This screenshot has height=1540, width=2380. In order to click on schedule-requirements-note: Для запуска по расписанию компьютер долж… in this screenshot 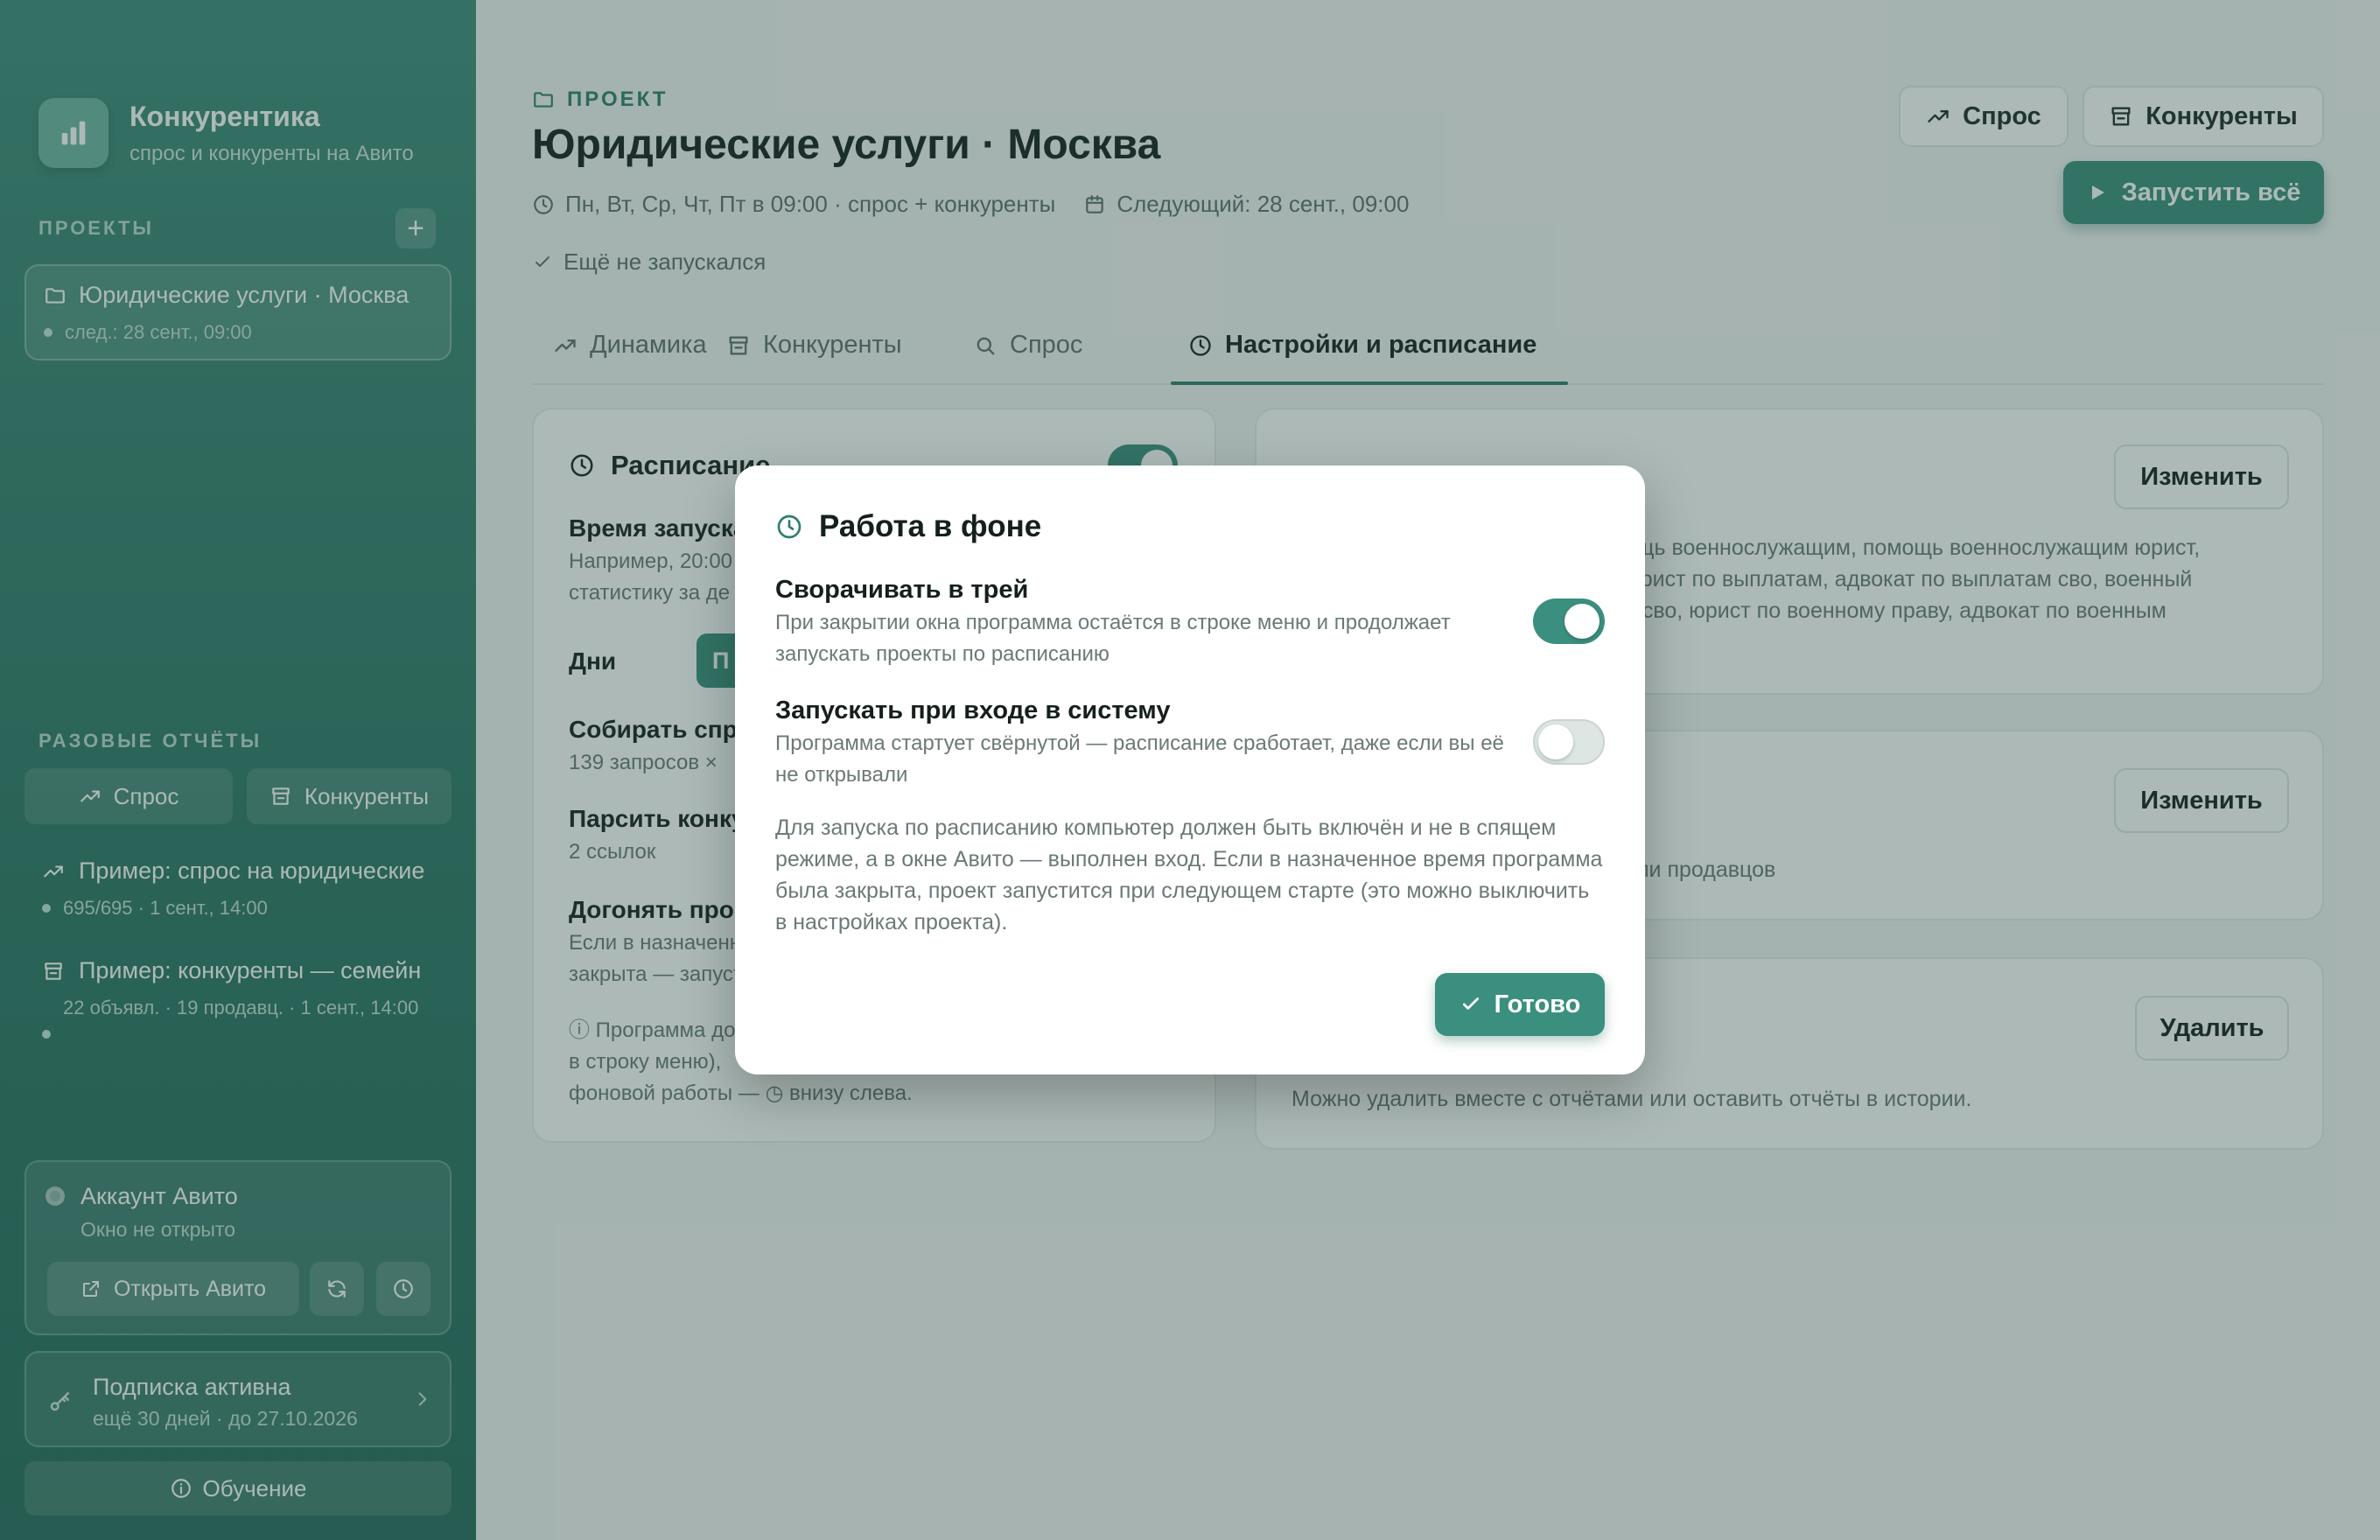, I will do `click(1189, 875)`.